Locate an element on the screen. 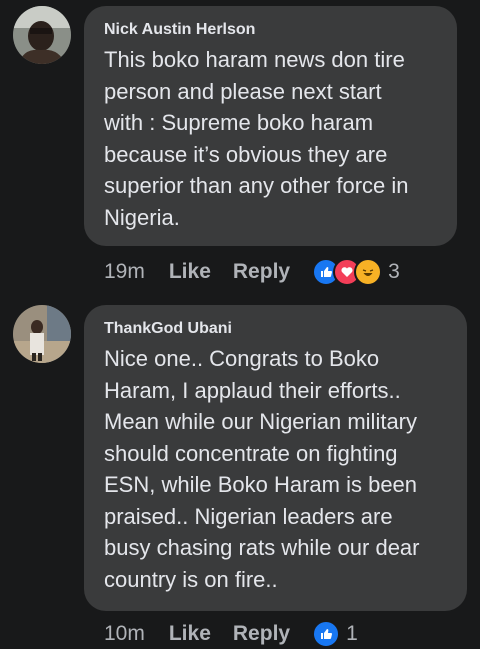  reactions-summary: 1 is located at coordinates (335, 634).